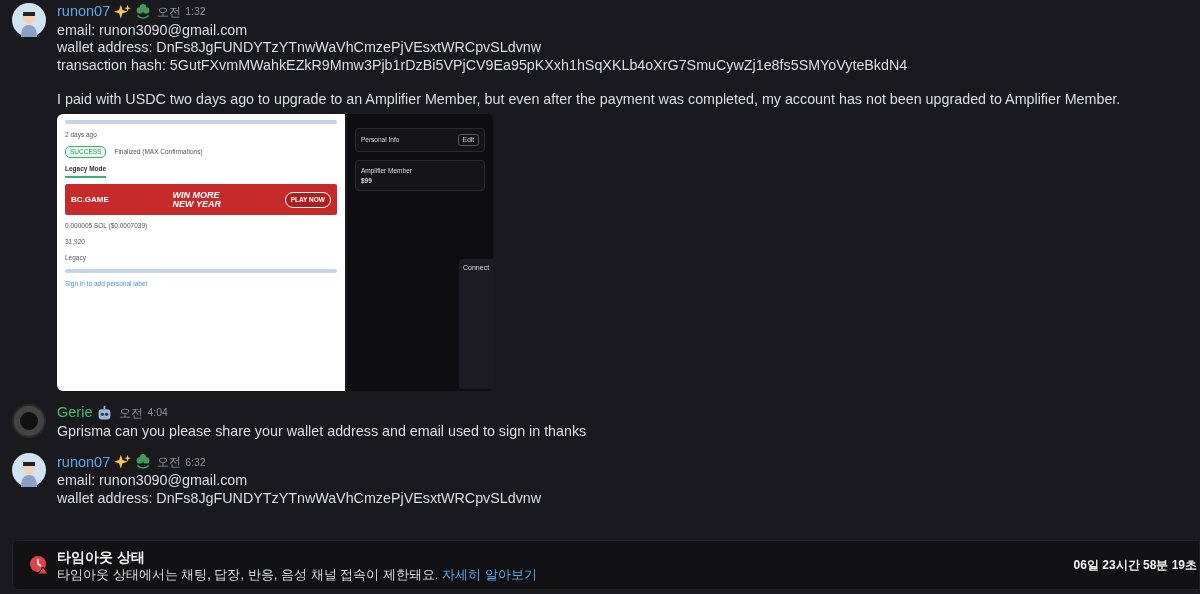  What do you see at coordinates (39, 565) in the screenshot?
I see `timeout-icon` at bounding box center [39, 565].